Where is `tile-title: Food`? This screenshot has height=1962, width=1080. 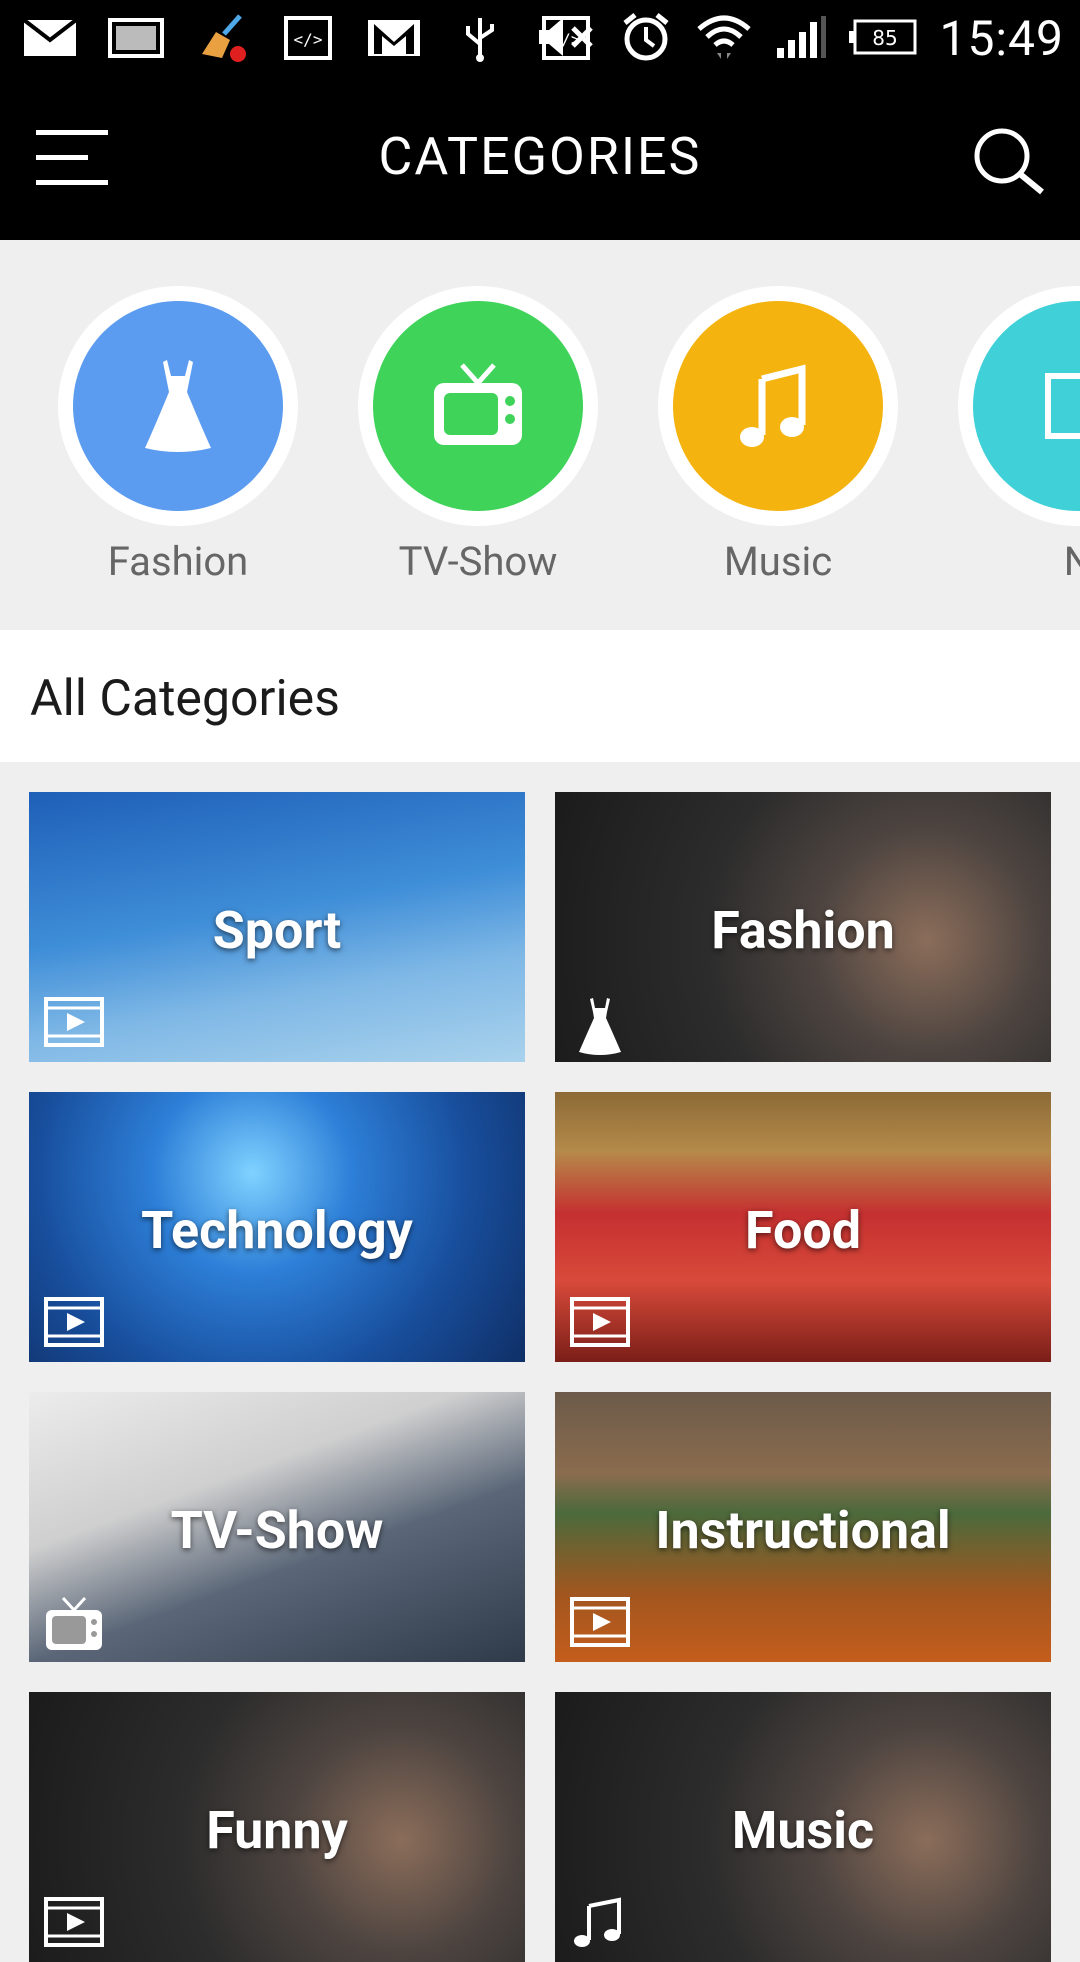 tile-title: Food is located at coordinates (803, 1230).